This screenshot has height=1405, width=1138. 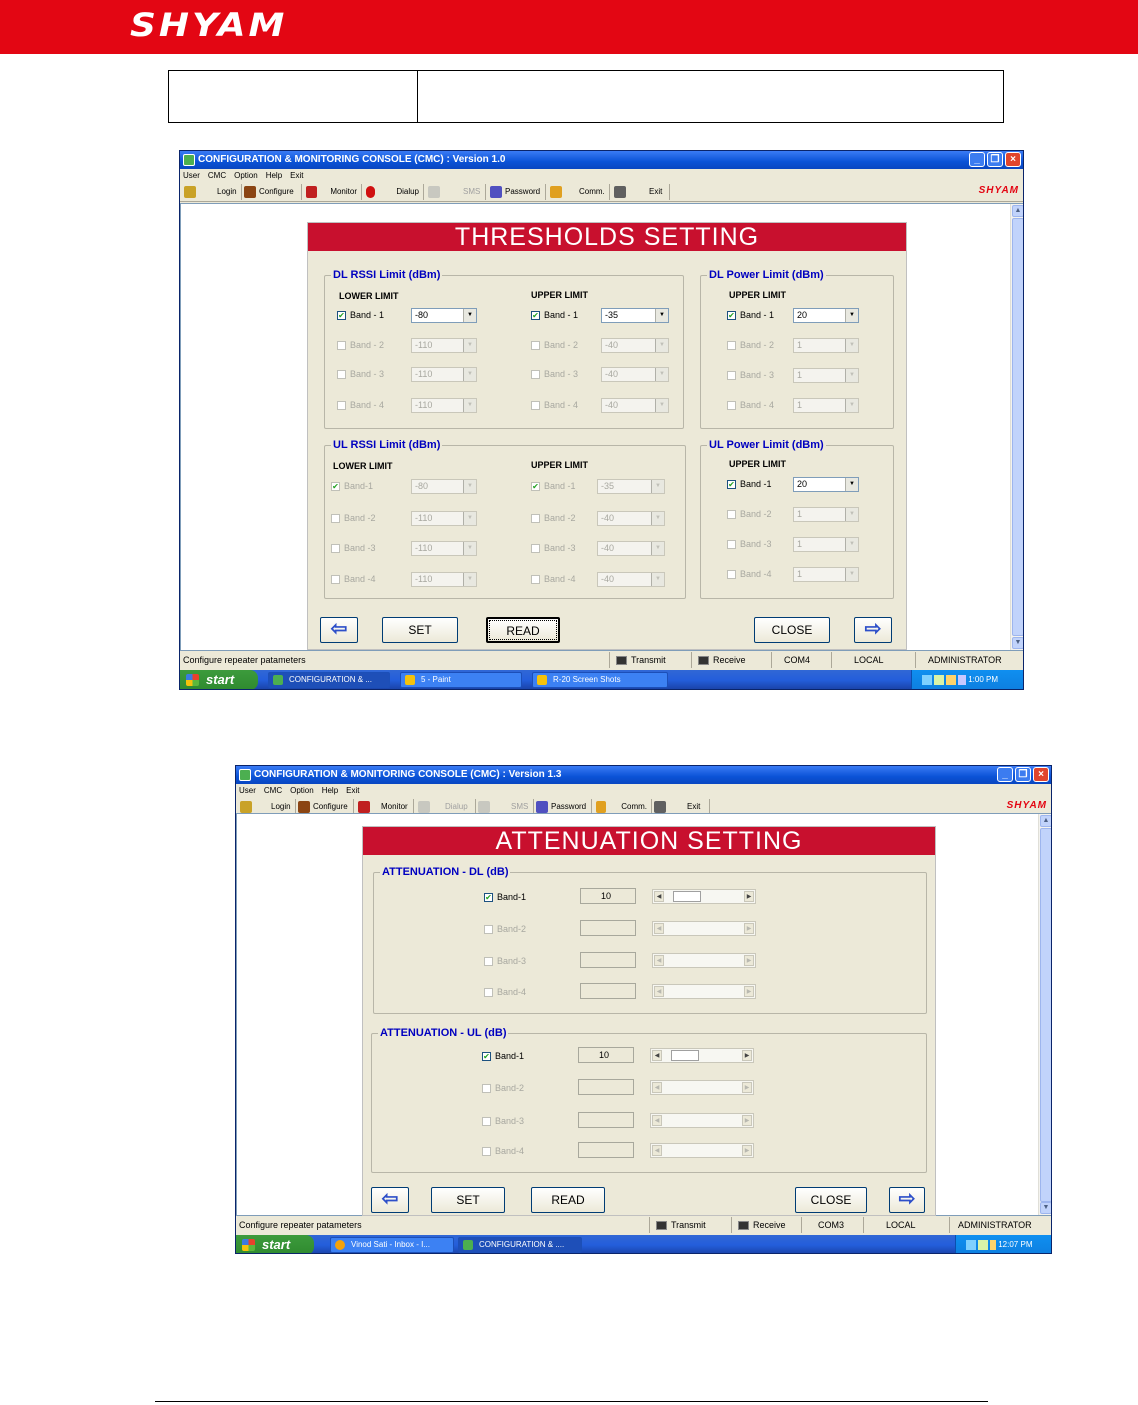 I want to click on set-button: SET, so click(x=468, y=1200).